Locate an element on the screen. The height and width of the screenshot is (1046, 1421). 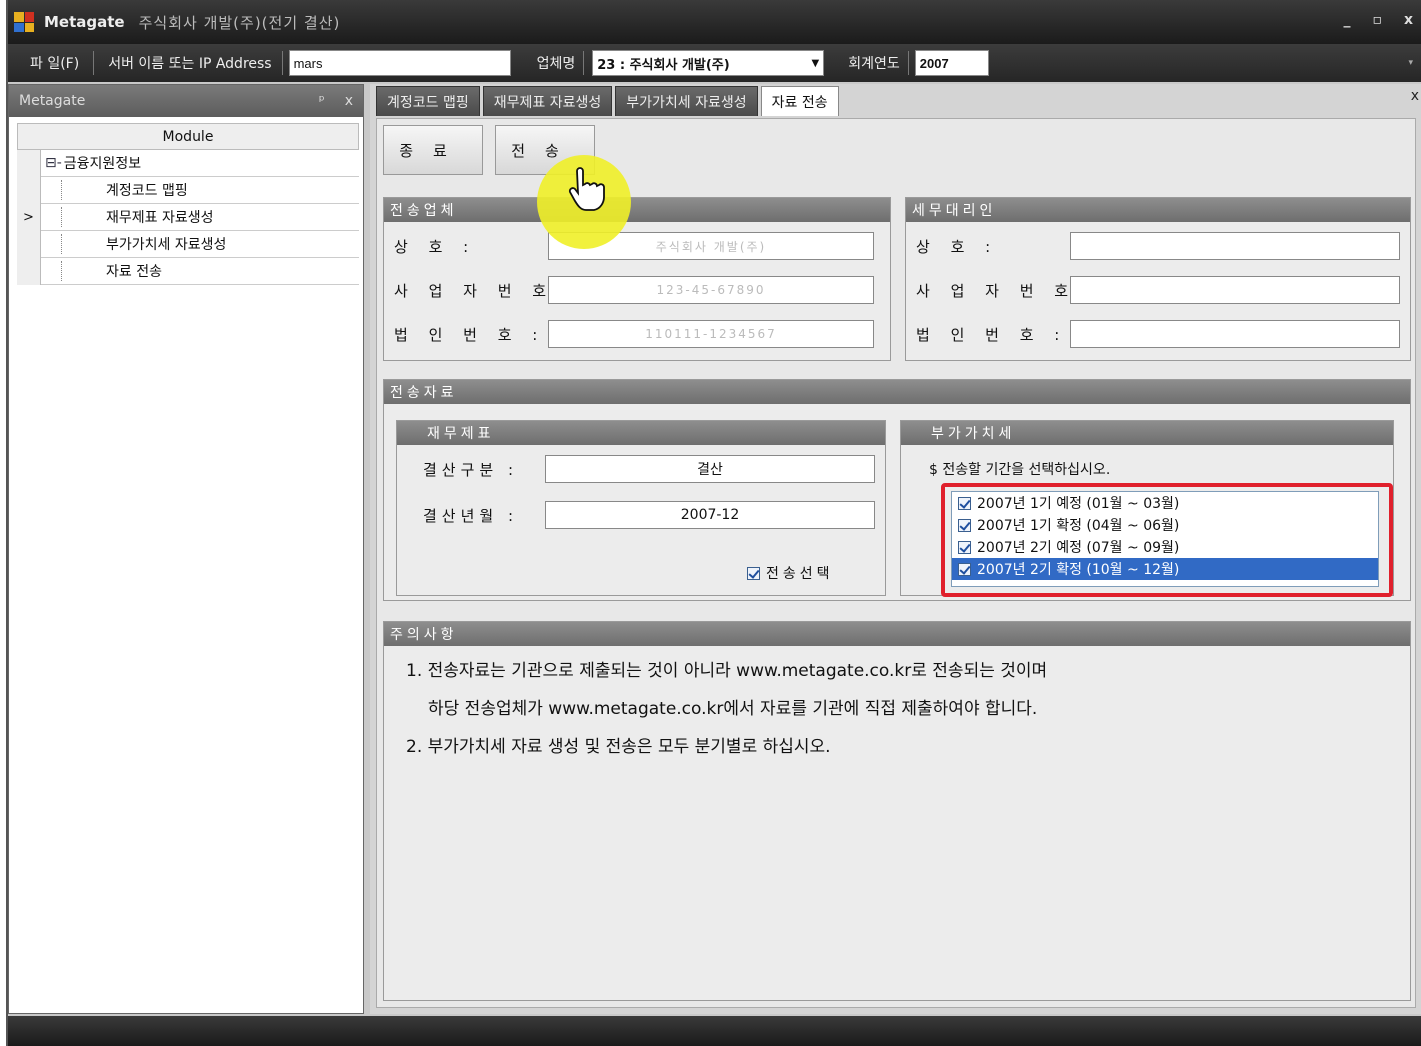
tree-header-row: Module is located at coordinates (188, 136).